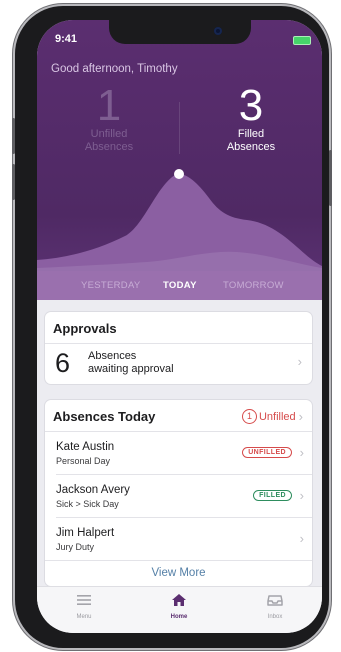 This screenshot has width=341, height=652. I want to click on unfilled-summary-link: 1 Unfilled ›, so click(272, 416).